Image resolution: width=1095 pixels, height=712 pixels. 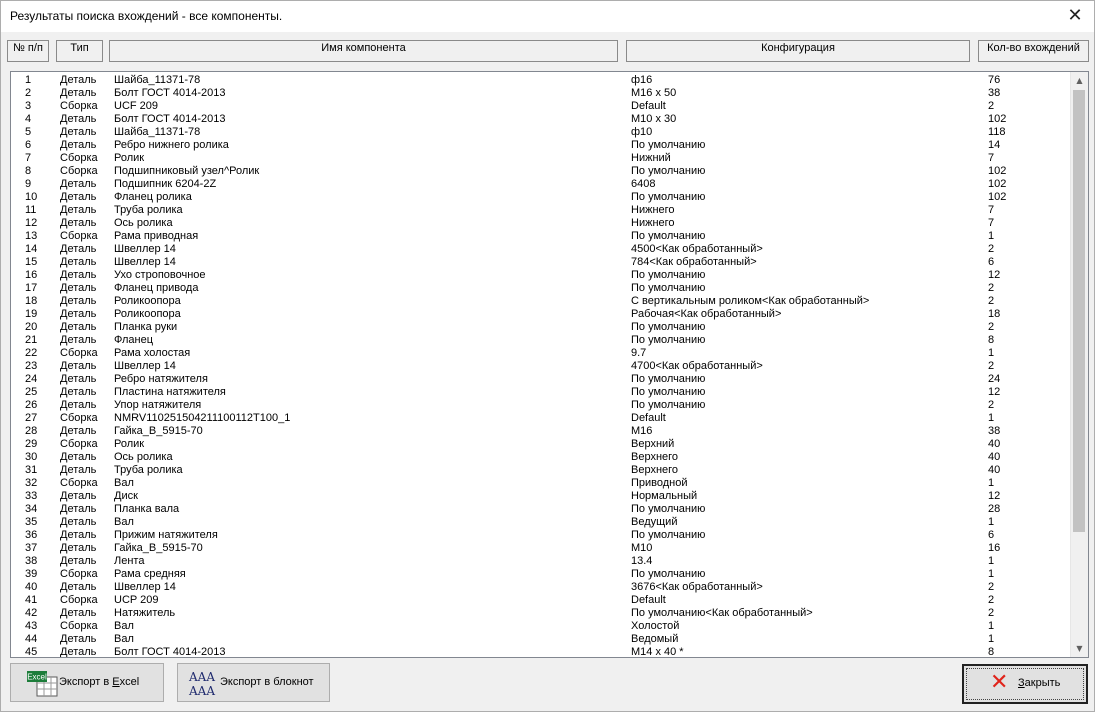 What do you see at coordinates (541, 184) in the screenshot?
I see `table-row: 9 Деталь Подшипник 6204-2Z 6408 102` at bounding box center [541, 184].